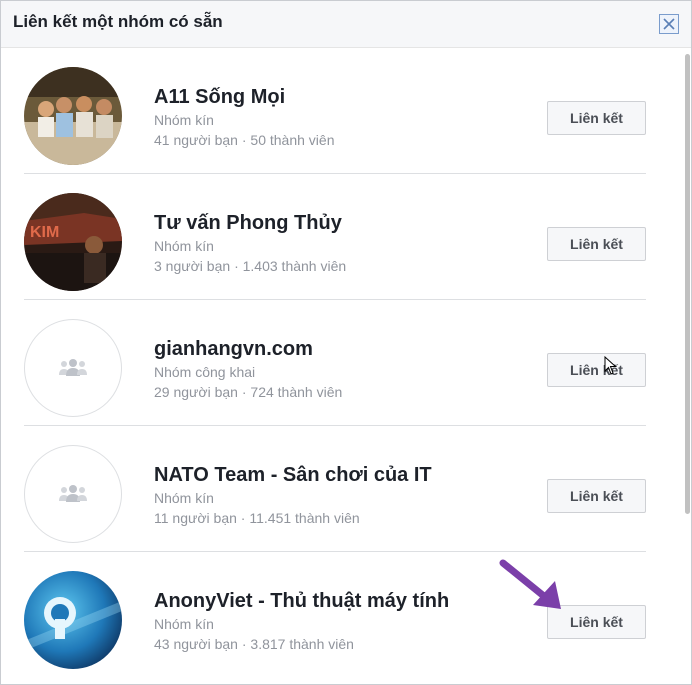 The image size is (692, 685). What do you see at coordinates (292, 140) in the screenshot?
I see `members-count: 50 thành viên` at bounding box center [292, 140].